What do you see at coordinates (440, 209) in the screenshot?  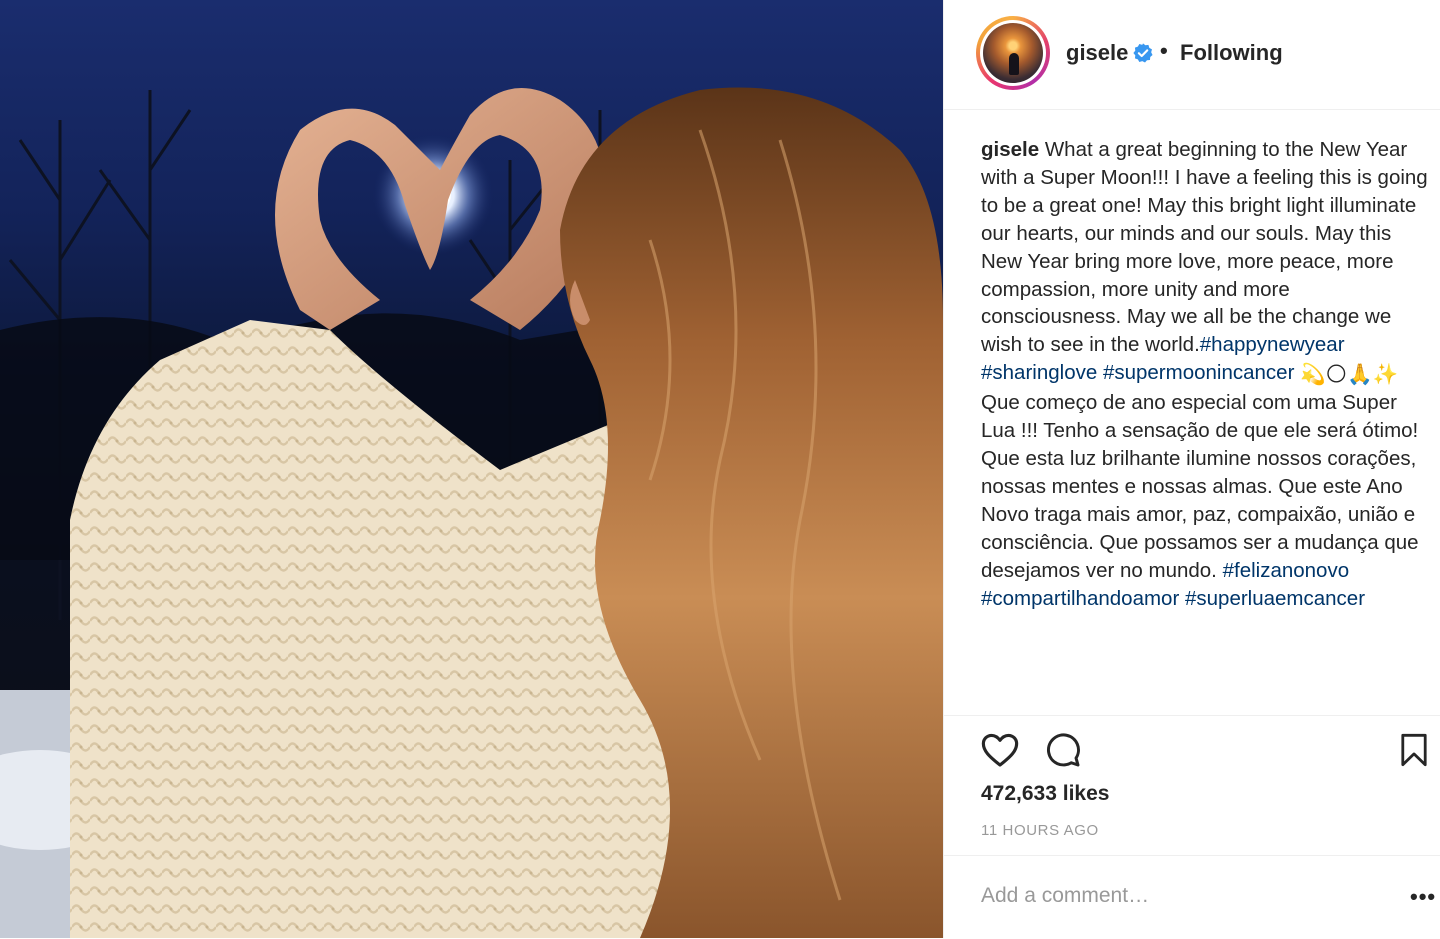 I see `heart-hands` at bounding box center [440, 209].